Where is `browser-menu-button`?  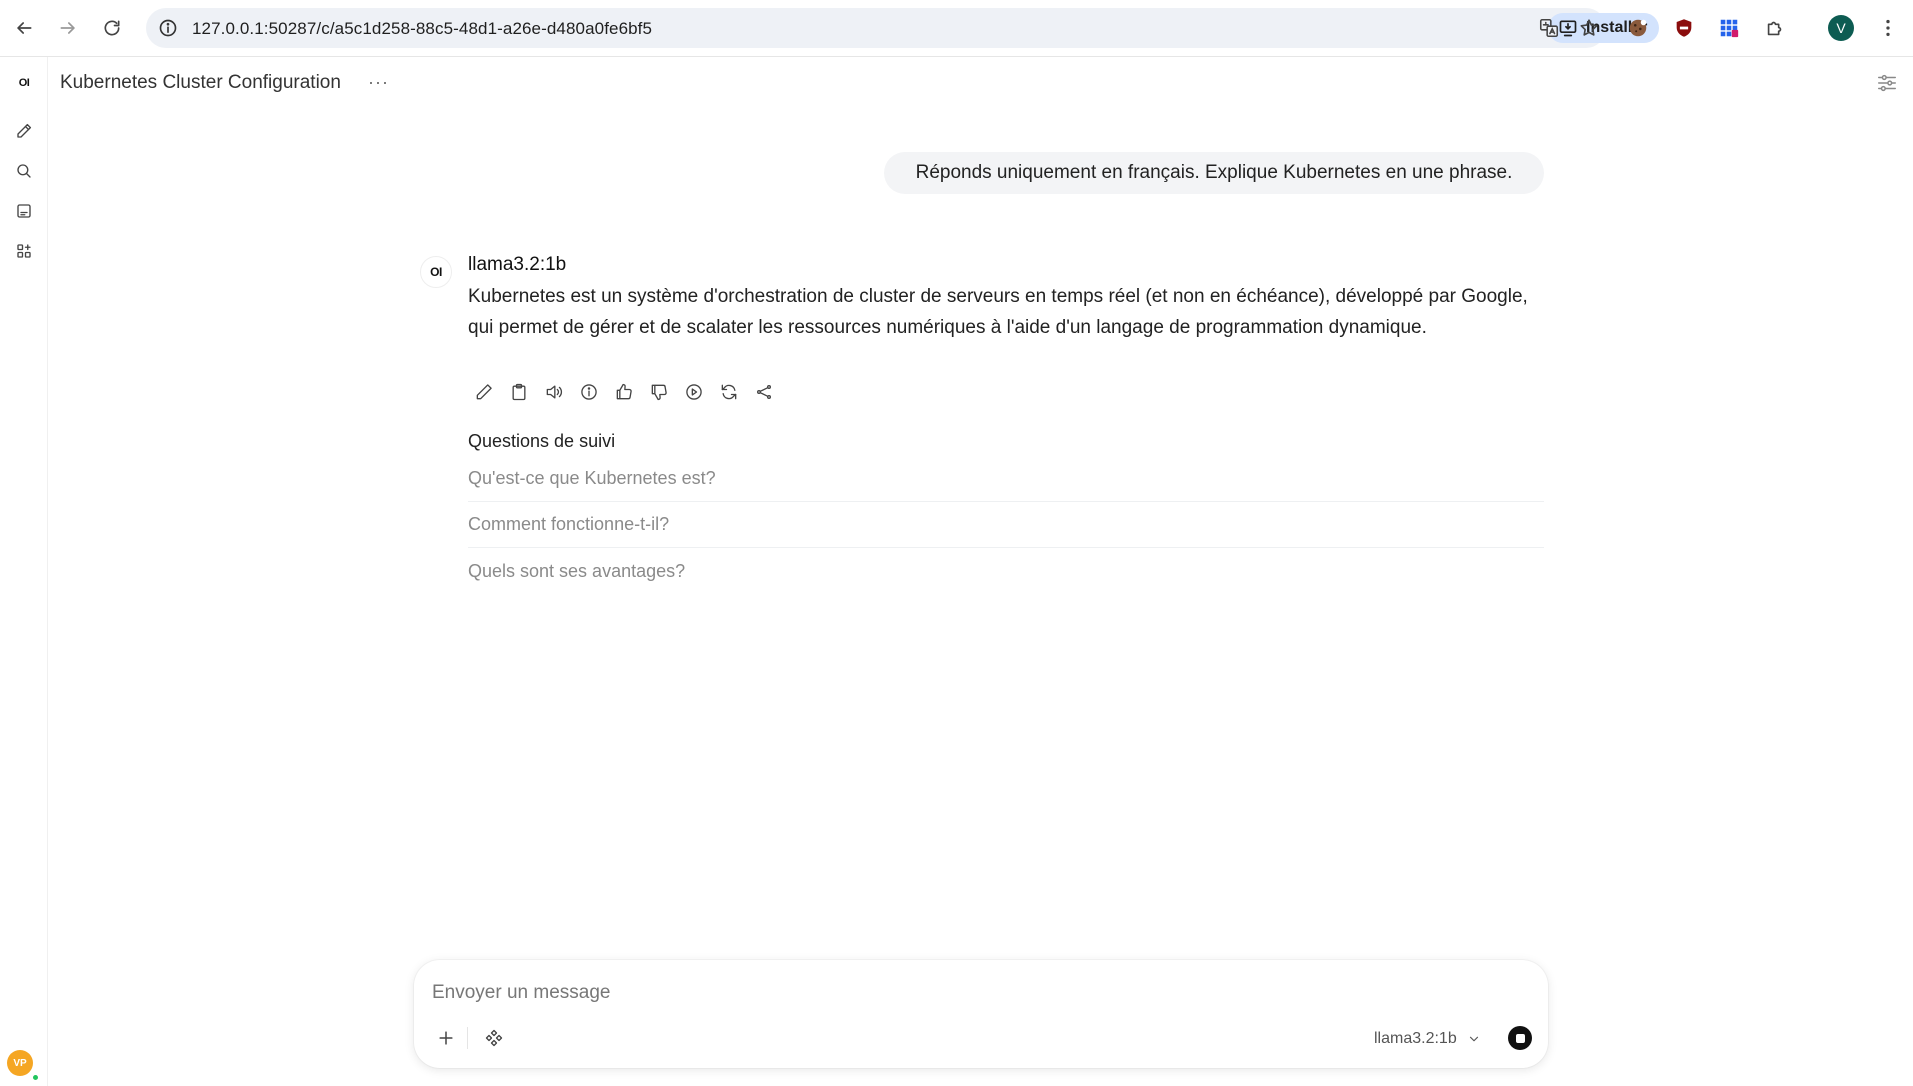
browser-menu-button is located at coordinates (1888, 28).